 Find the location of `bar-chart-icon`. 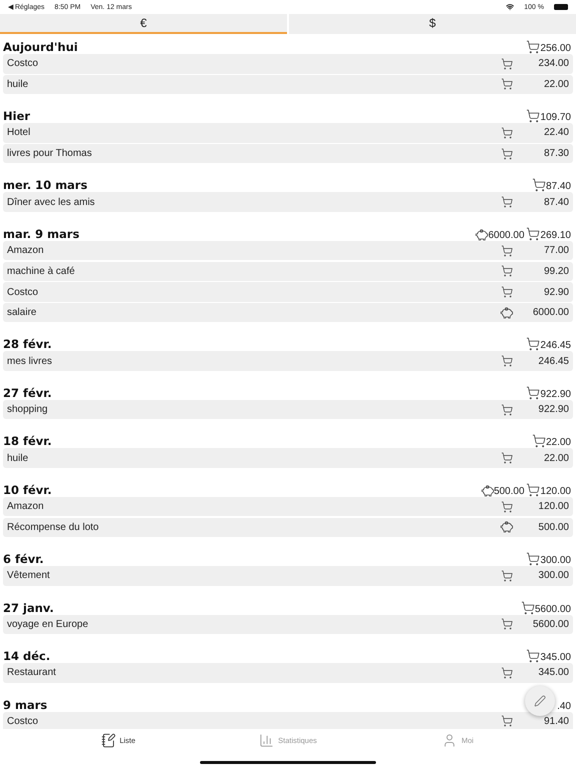

bar-chart-icon is located at coordinates (266, 740).